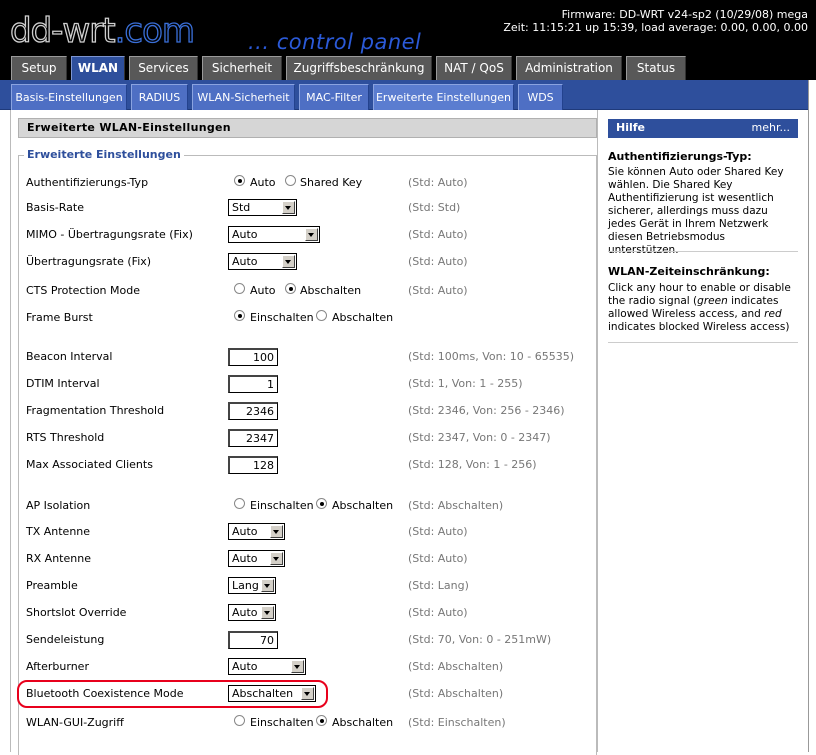 This screenshot has width=816, height=755. What do you see at coordinates (155, 31) in the screenshot?
I see `logo-com: .com` at bounding box center [155, 31].